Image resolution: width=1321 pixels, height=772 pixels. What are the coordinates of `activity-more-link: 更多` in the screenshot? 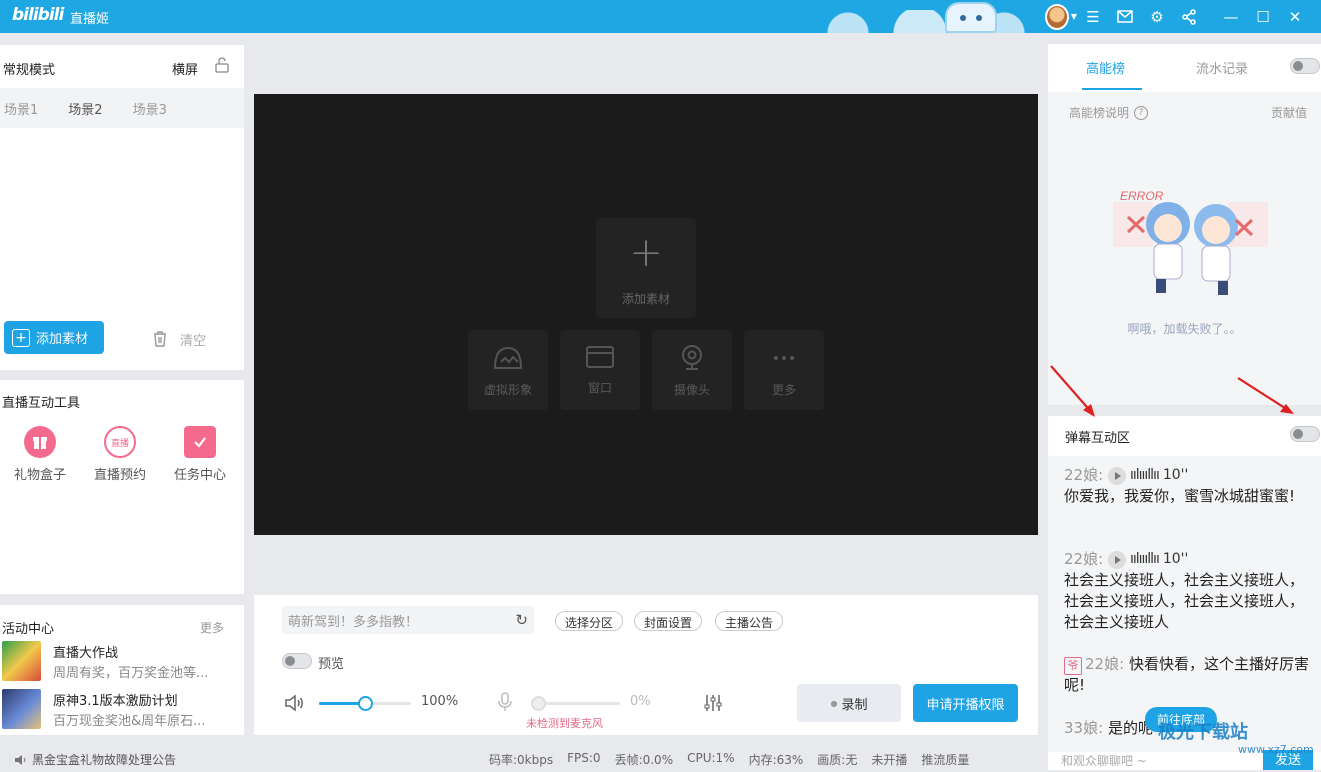 It's located at (212, 627).